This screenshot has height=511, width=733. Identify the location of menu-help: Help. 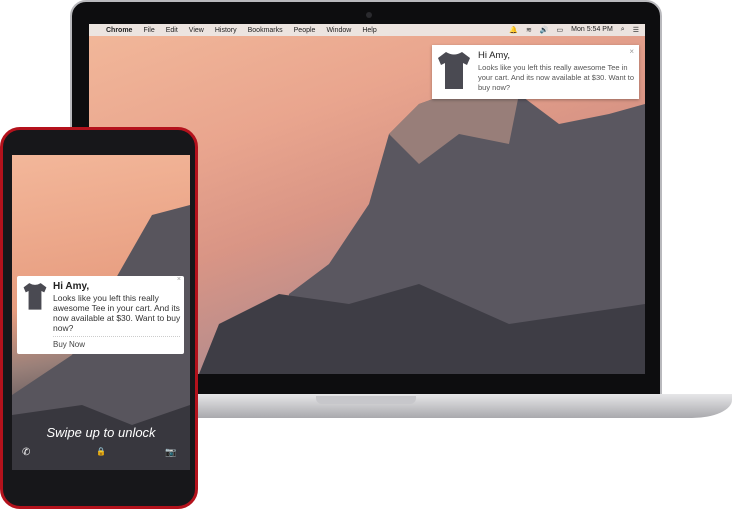
(369, 30).